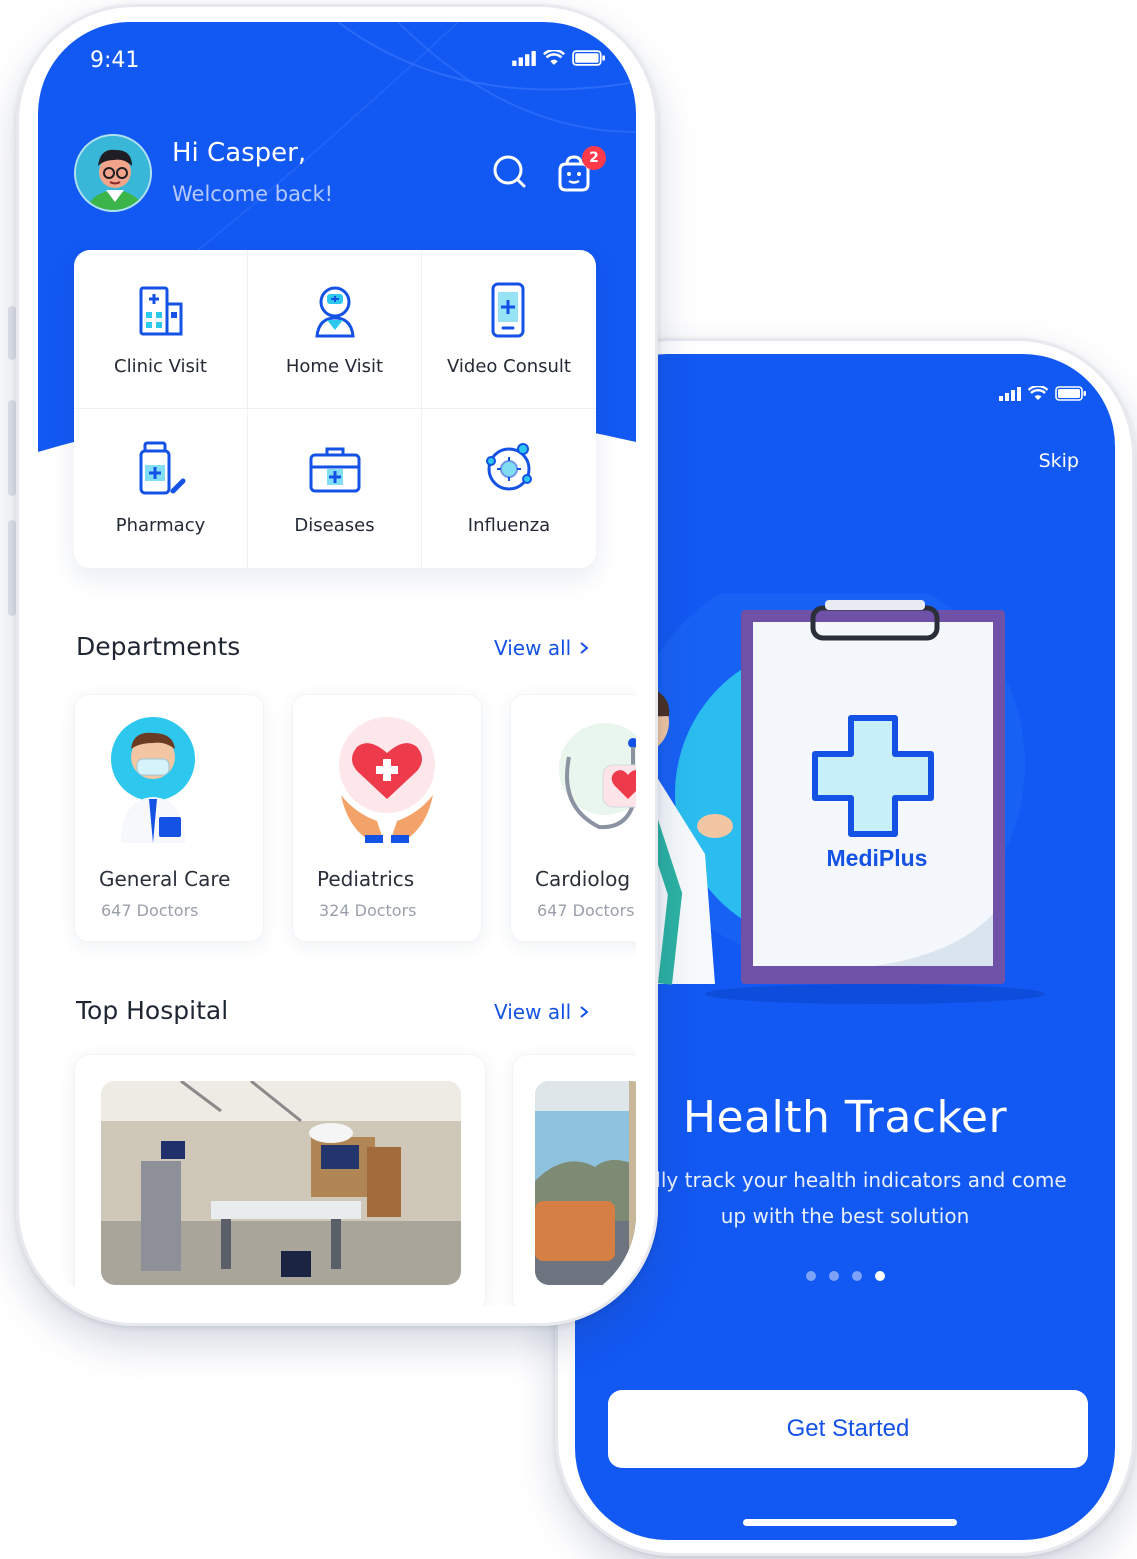 Image resolution: width=1137 pixels, height=1559 pixels. I want to click on departments-view-all: View all, so click(541, 648).